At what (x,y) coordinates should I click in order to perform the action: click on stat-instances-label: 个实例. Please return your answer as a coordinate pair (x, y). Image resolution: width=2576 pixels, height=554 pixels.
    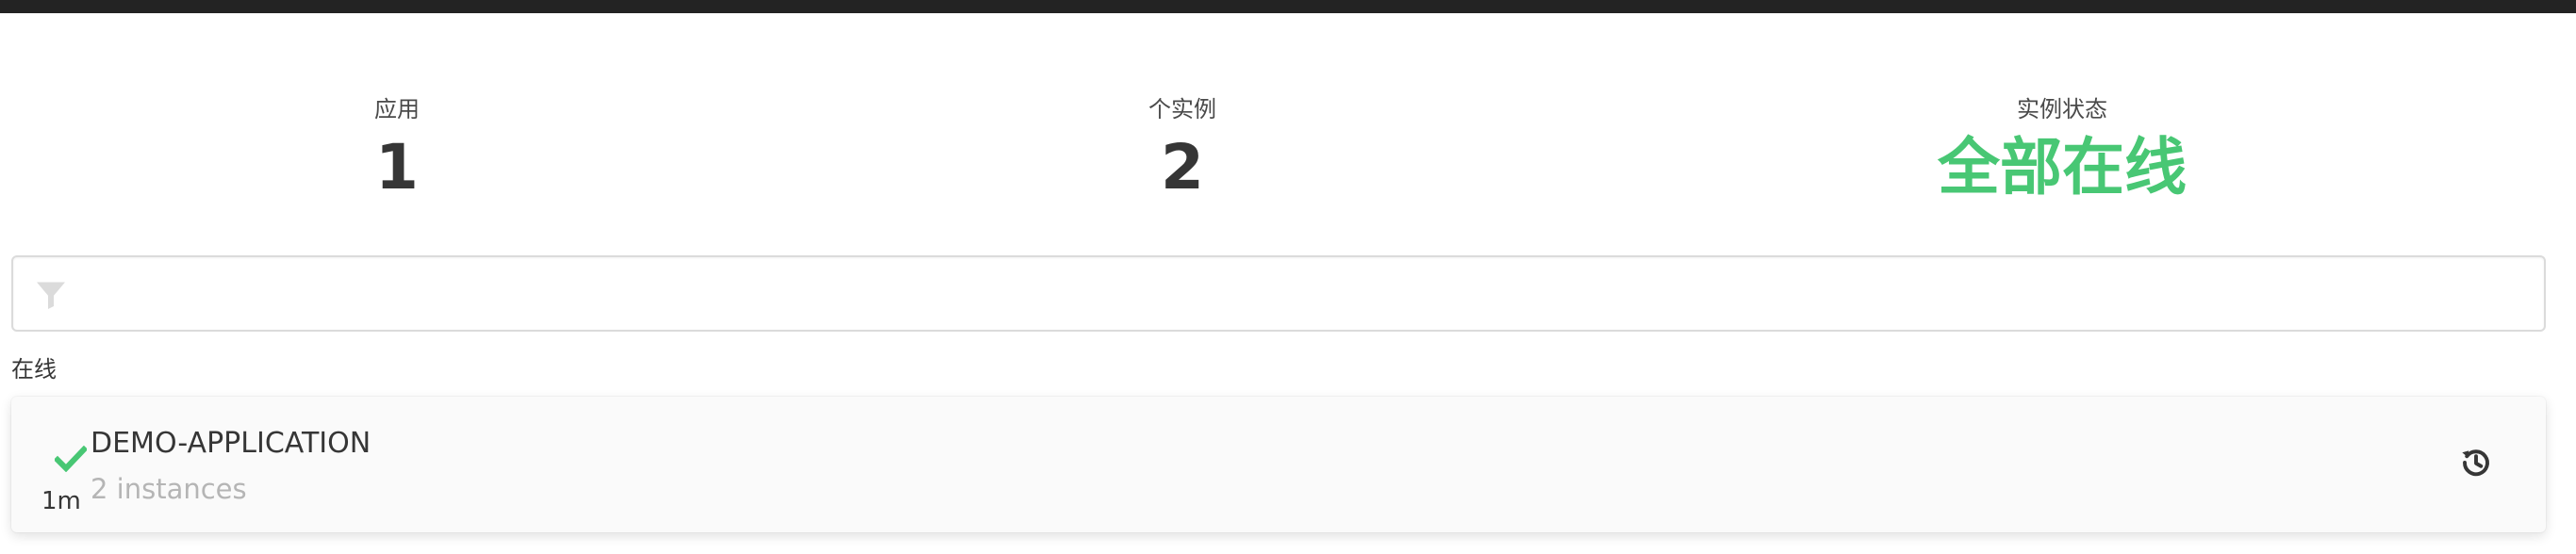
    Looking at the image, I should click on (1182, 109).